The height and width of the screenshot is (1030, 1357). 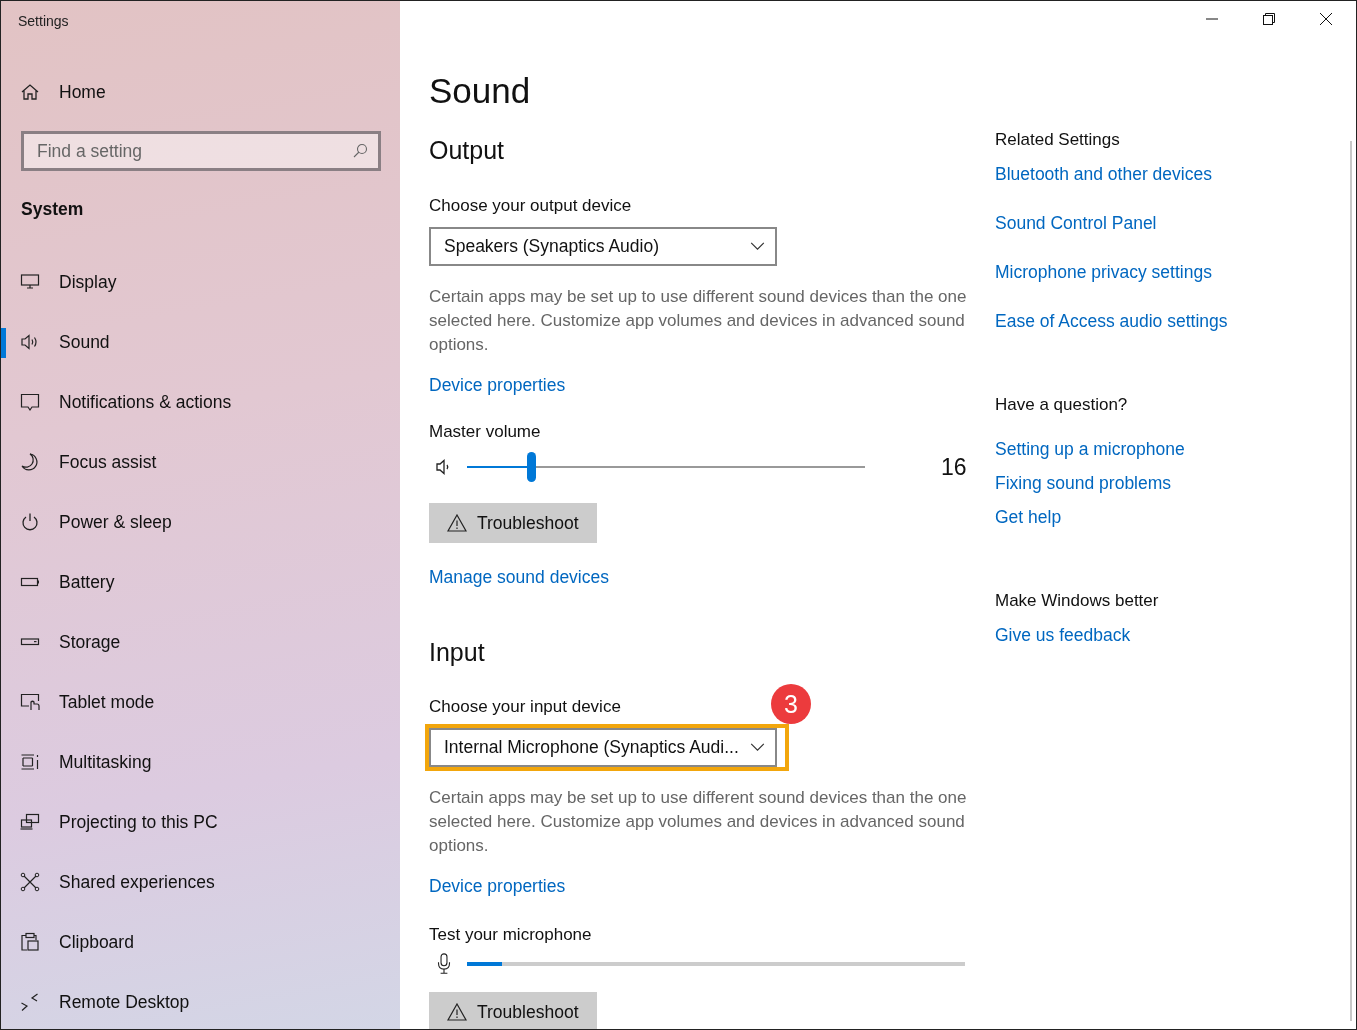 What do you see at coordinates (1269, 19) in the screenshot?
I see `restore-icon` at bounding box center [1269, 19].